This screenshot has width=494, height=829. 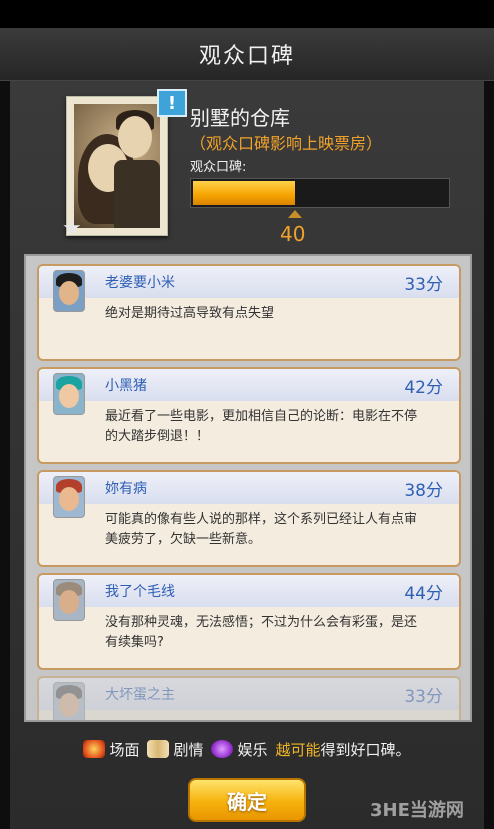 I want to click on review-score: 44分, so click(x=423, y=594).